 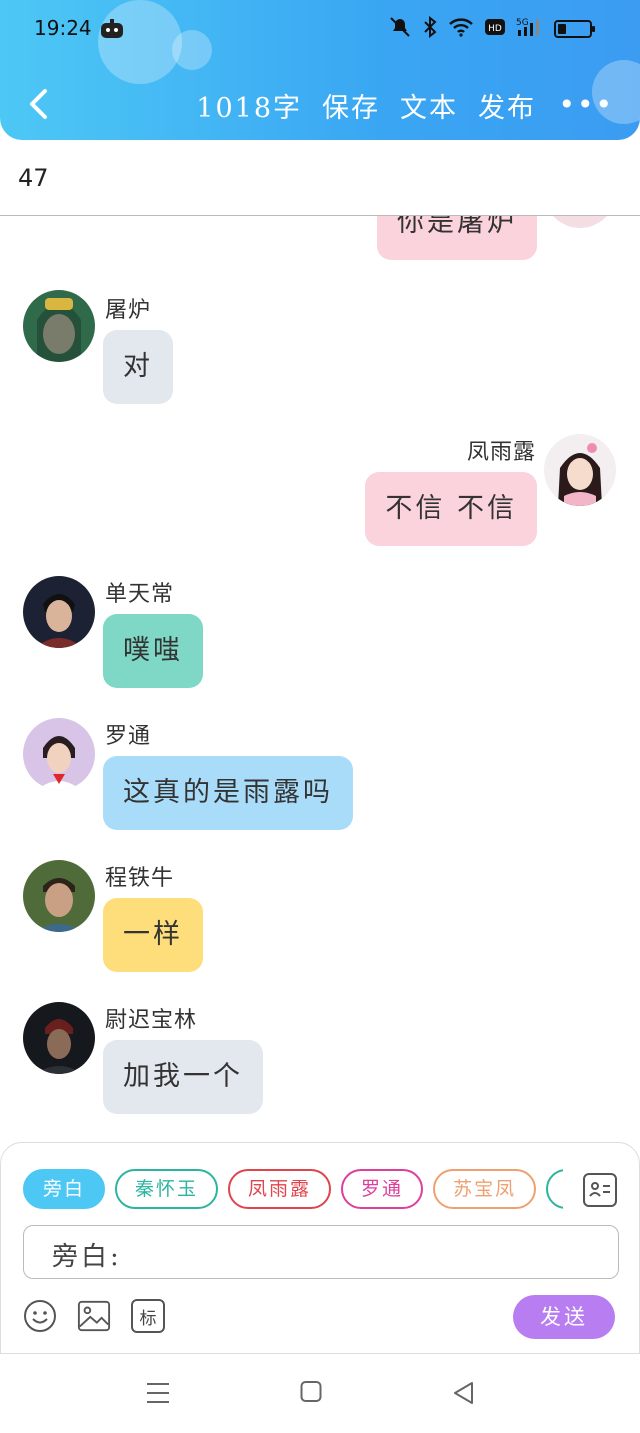 I want to click on role-chip: 凤雨露, so click(x=280, y=1189).